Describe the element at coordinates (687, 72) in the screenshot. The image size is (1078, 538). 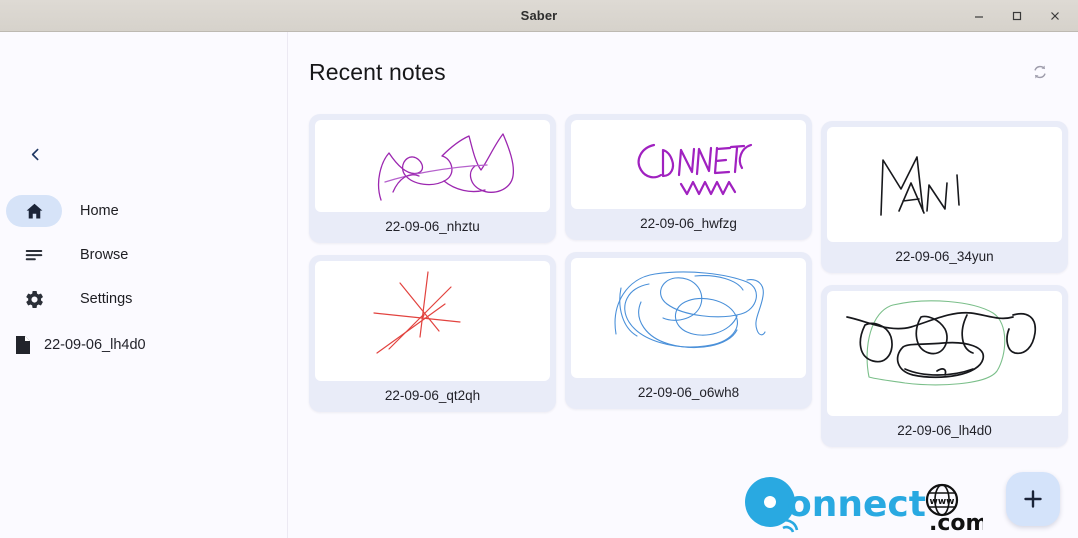
I see `content-header: Recent notes` at that location.